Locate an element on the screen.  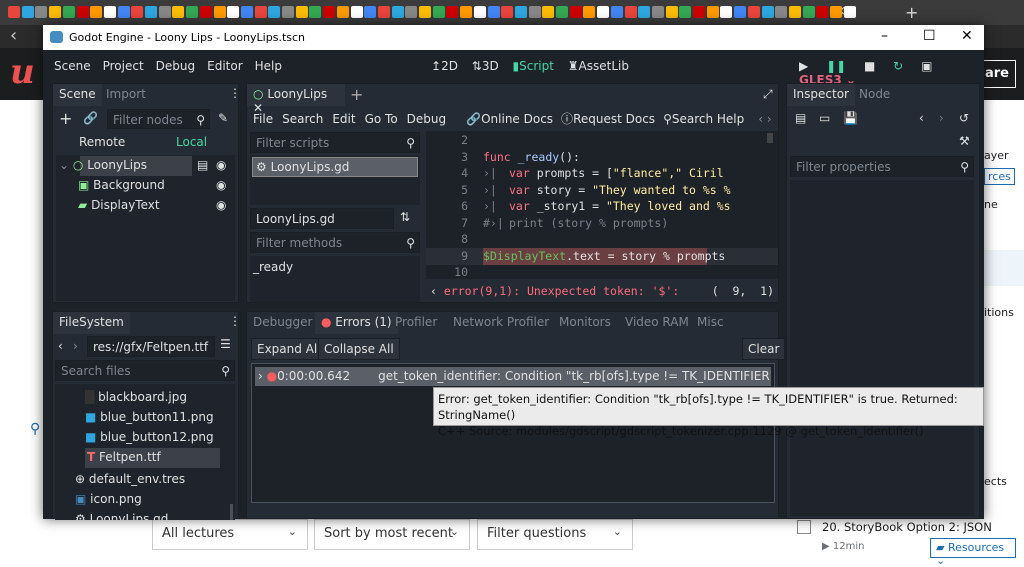
tools-icon: ⚒ is located at coordinates (964, 141).